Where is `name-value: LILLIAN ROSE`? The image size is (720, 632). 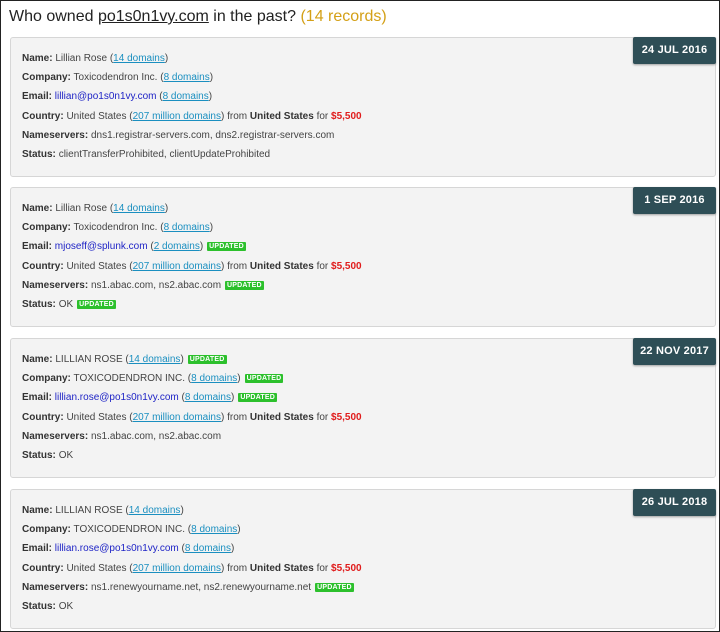 name-value: LILLIAN ROSE is located at coordinates (89, 359).